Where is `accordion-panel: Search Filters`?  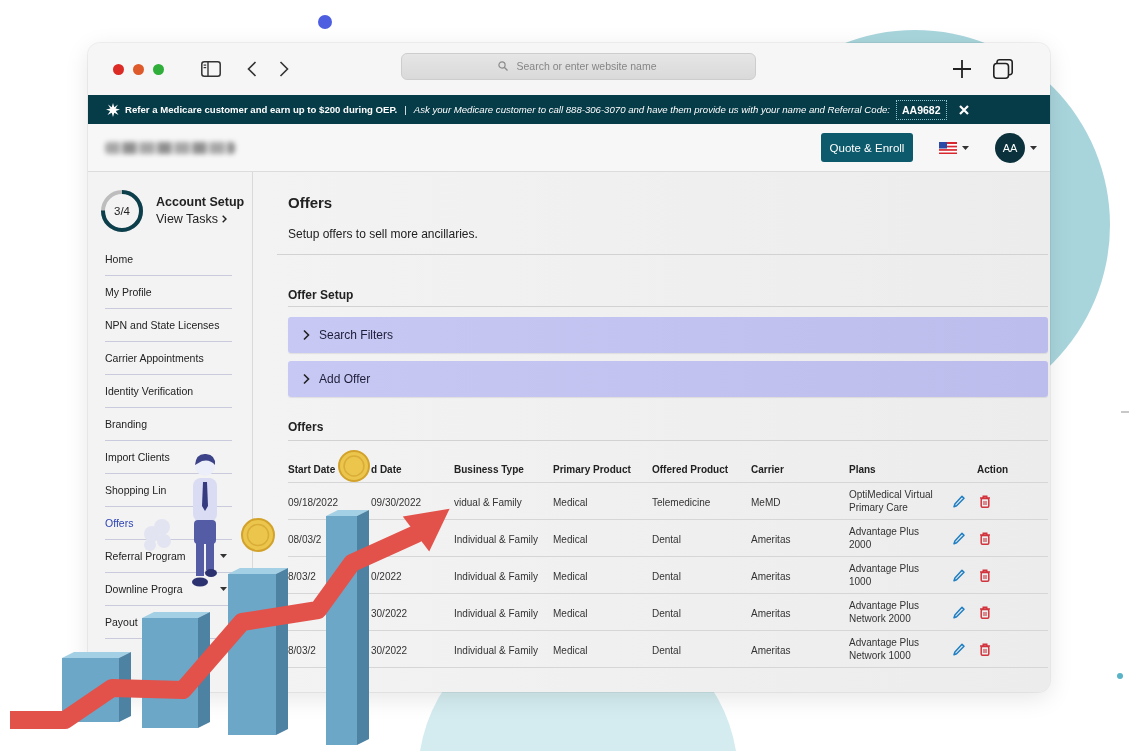 accordion-panel: Search Filters is located at coordinates (668, 335).